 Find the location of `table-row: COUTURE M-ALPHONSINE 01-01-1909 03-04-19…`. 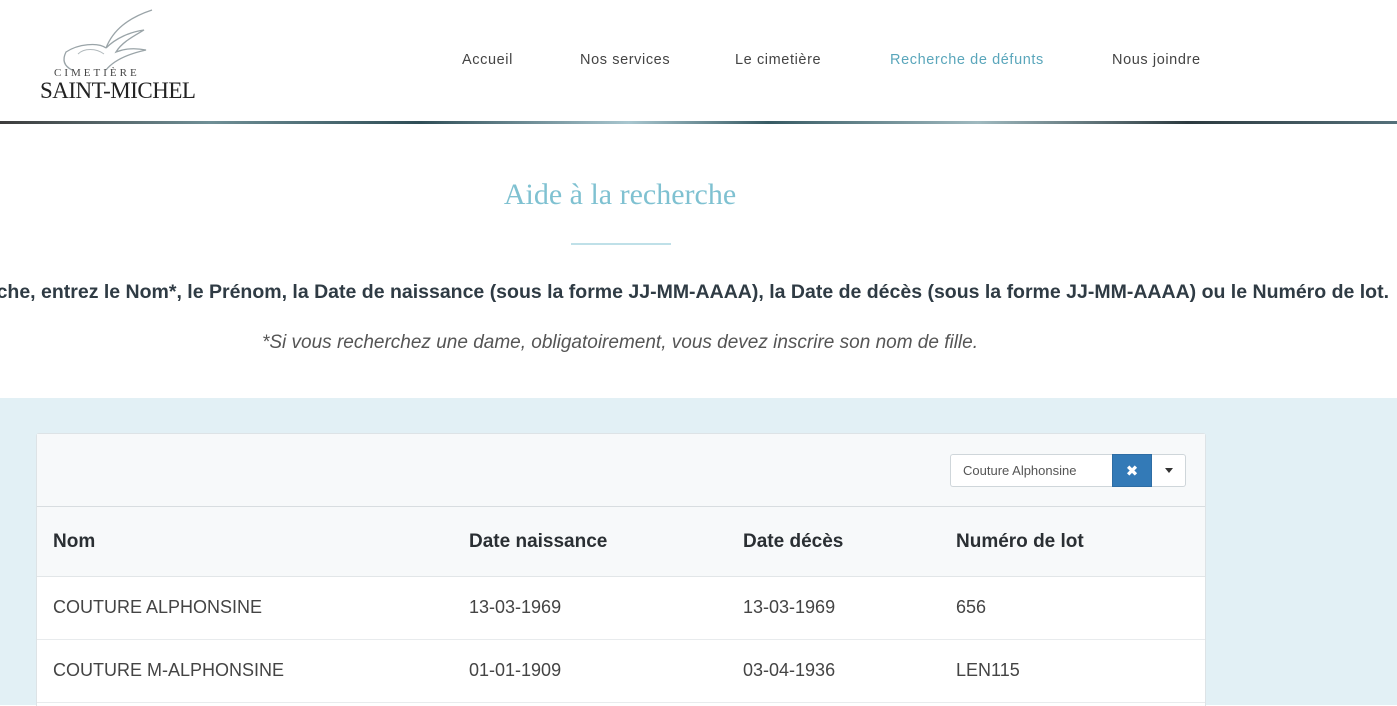

table-row: COUTURE M-ALPHONSINE 01-01-1909 03-04-19… is located at coordinates (621, 671).